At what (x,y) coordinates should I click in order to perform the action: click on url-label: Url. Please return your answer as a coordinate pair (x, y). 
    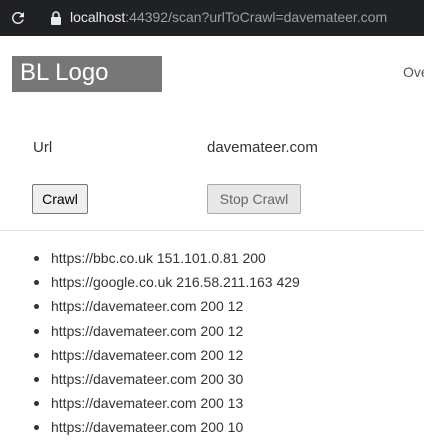
    Looking at the image, I should click on (43, 147).